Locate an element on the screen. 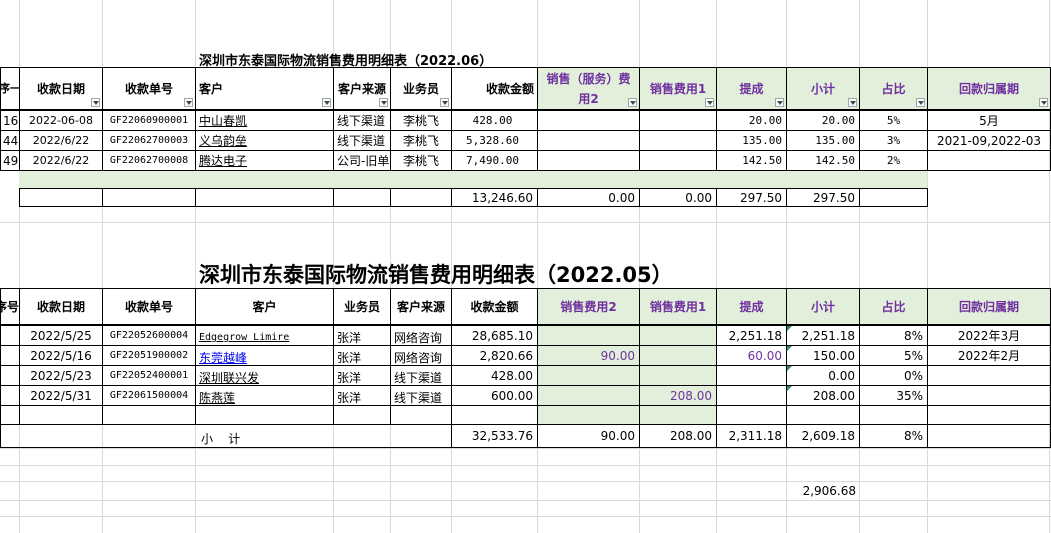 The width and height of the screenshot is (1051, 533). cell-period: 5月 is located at coordinates (989, 120).